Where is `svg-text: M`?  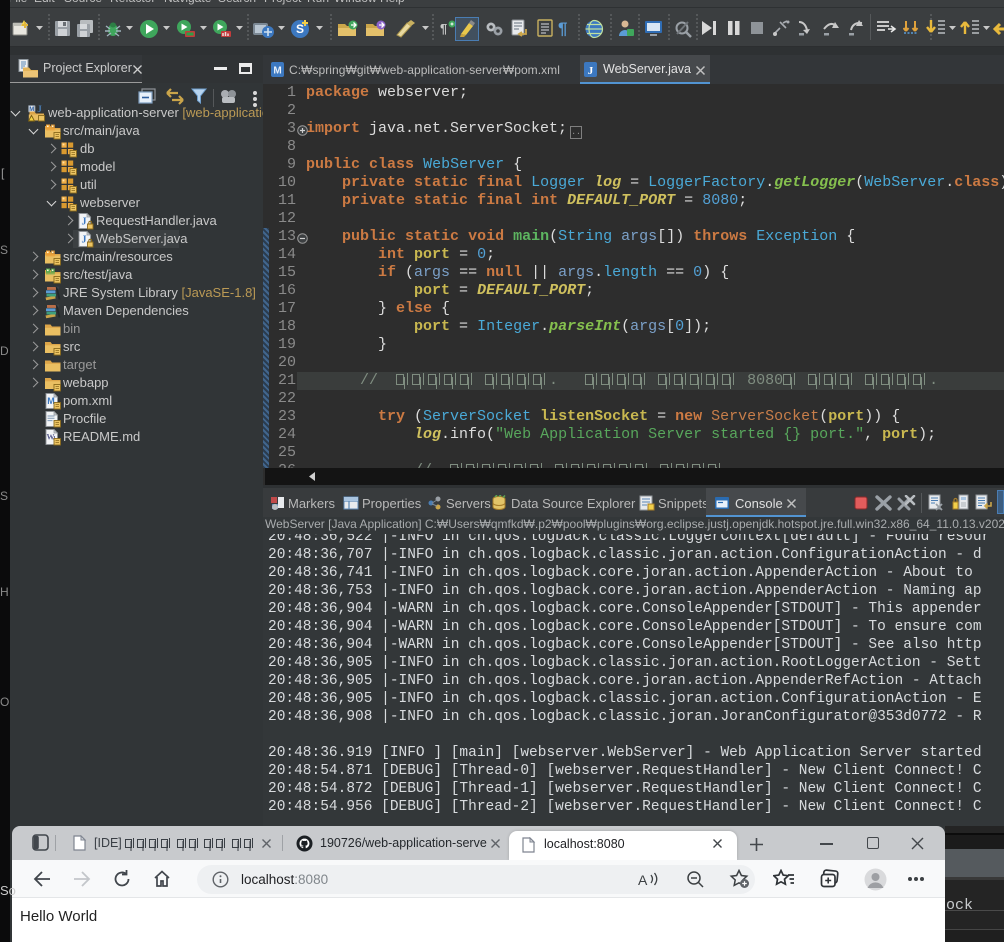 svg-text: M is located at coordinates (277, 71).